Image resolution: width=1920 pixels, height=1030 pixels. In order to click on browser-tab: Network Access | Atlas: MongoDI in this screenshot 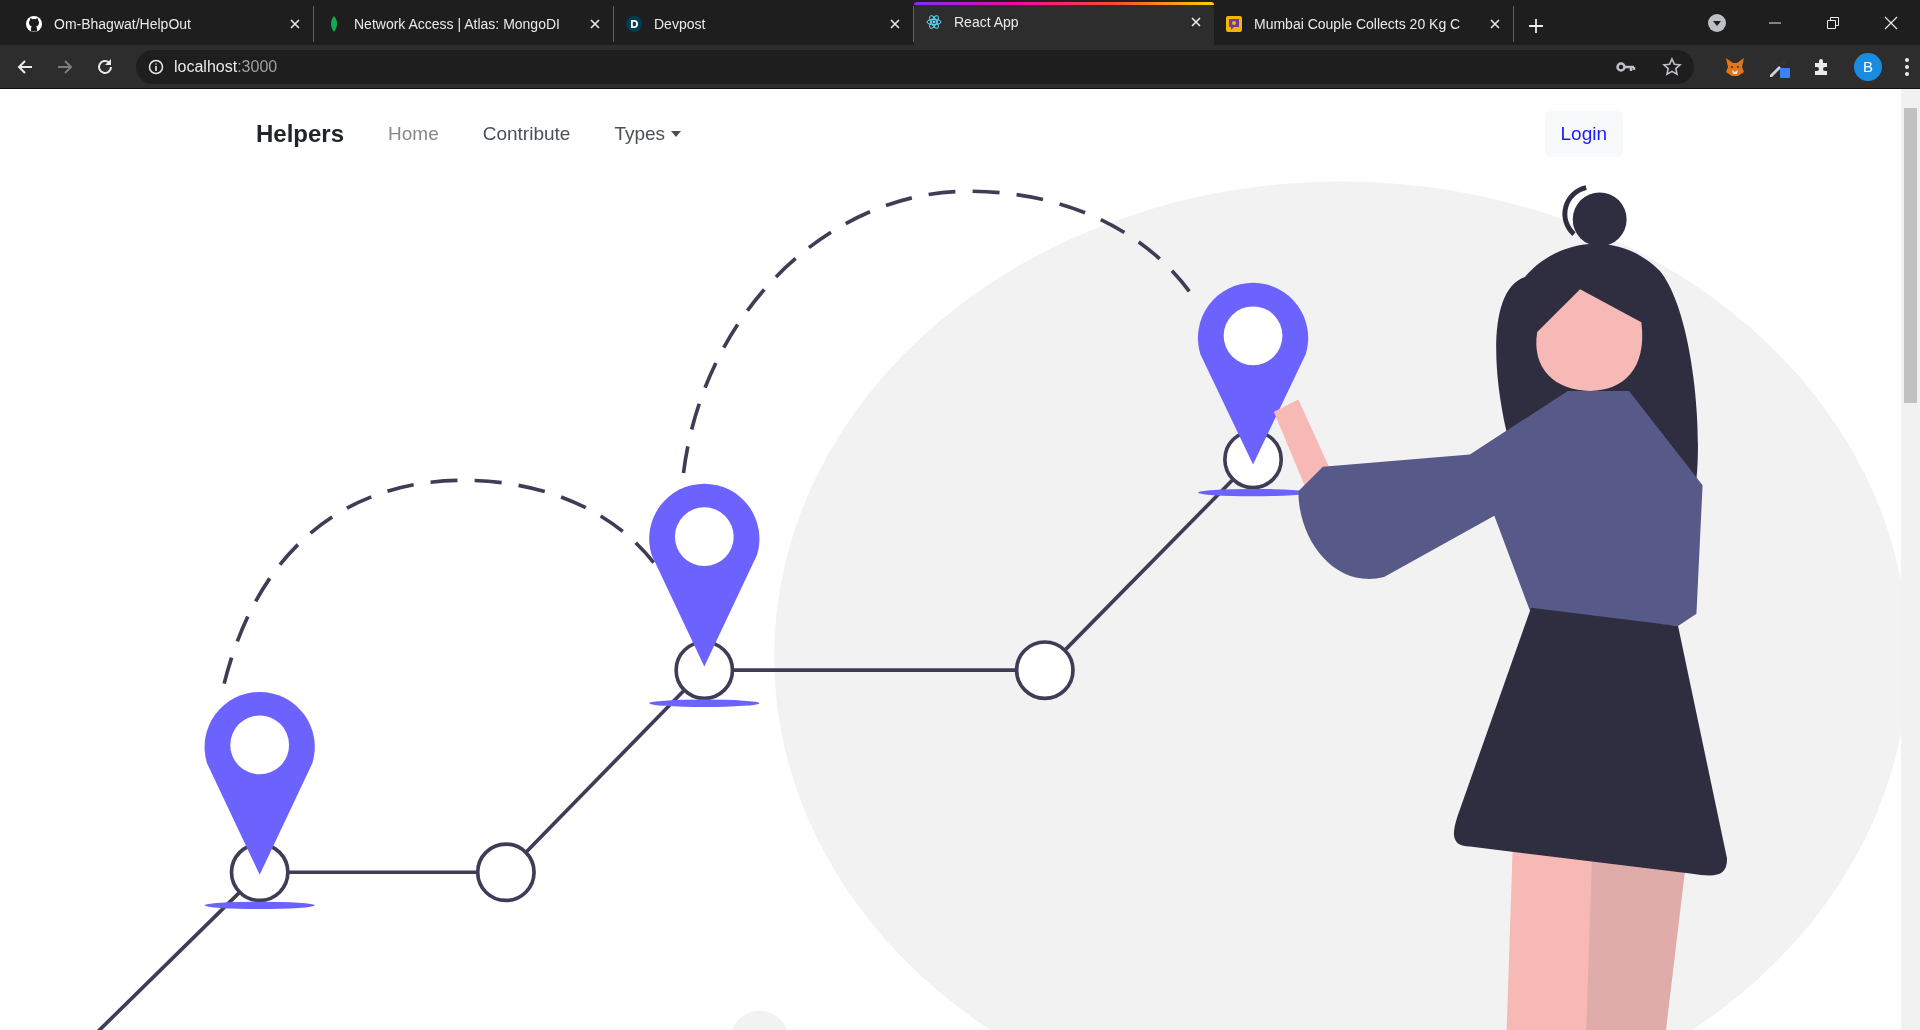, I will do `click(464, 24)`.